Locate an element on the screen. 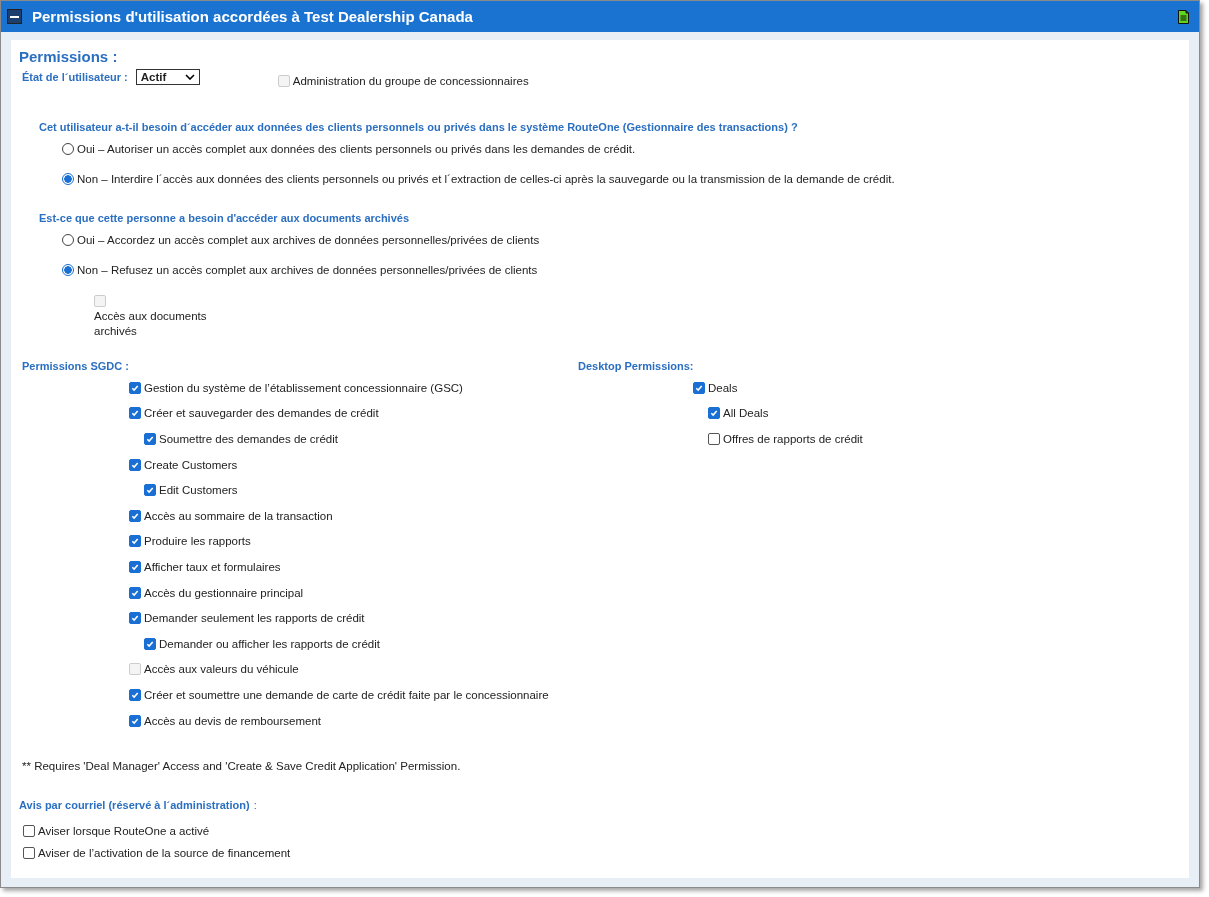 This screenshot has width=1209, height=897. checkbox-label: Accès aux documents archivés is located at coordinates (151, 324).